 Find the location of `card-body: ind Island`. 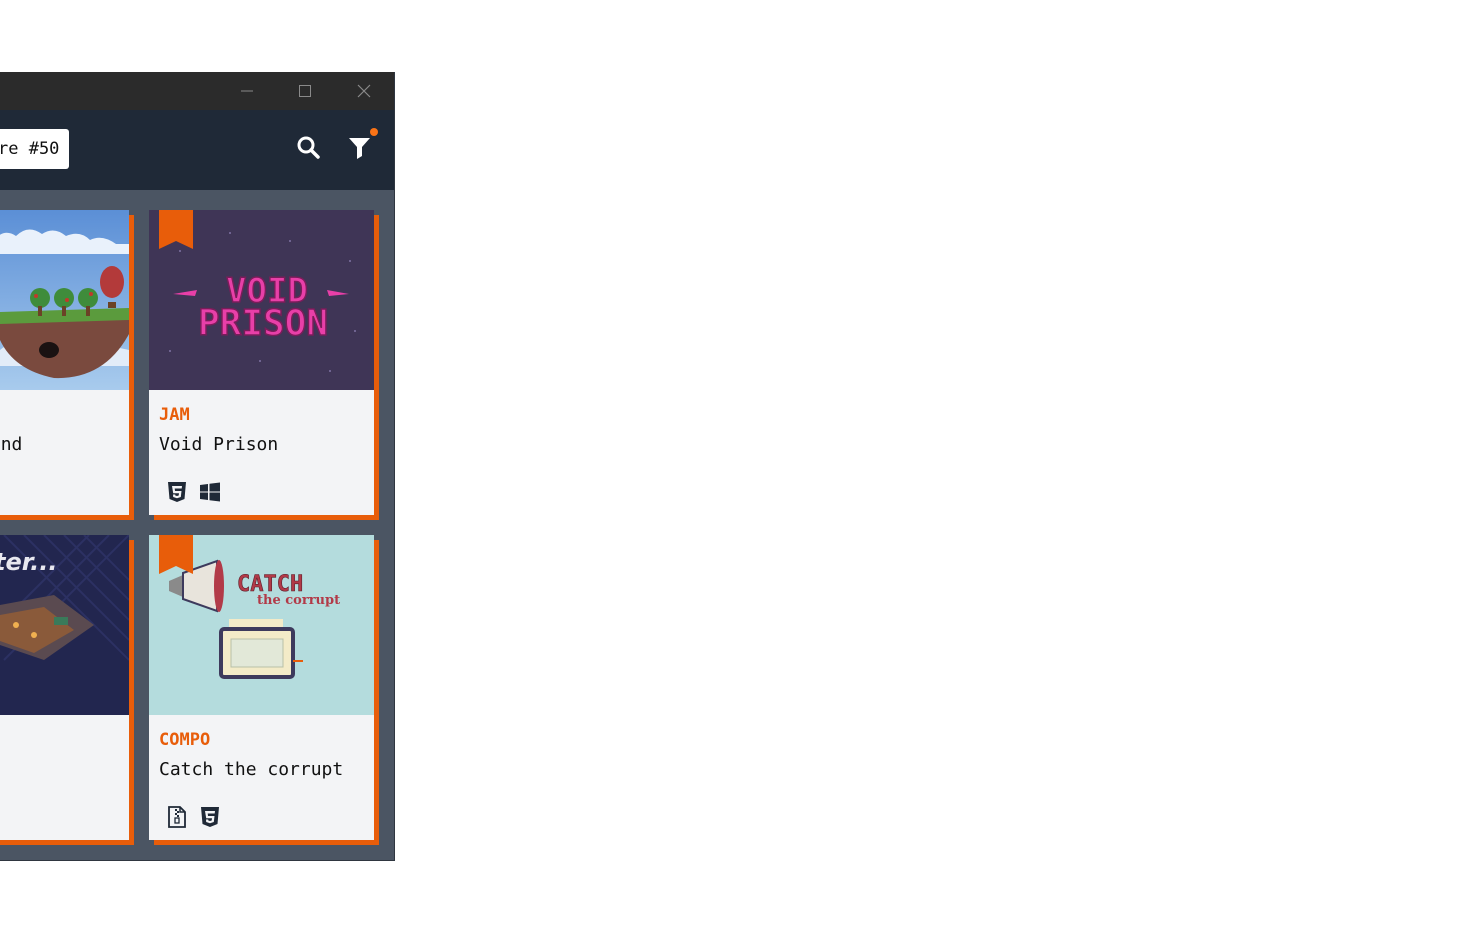

card-body: ind Island is located at coordinates (64, 362).